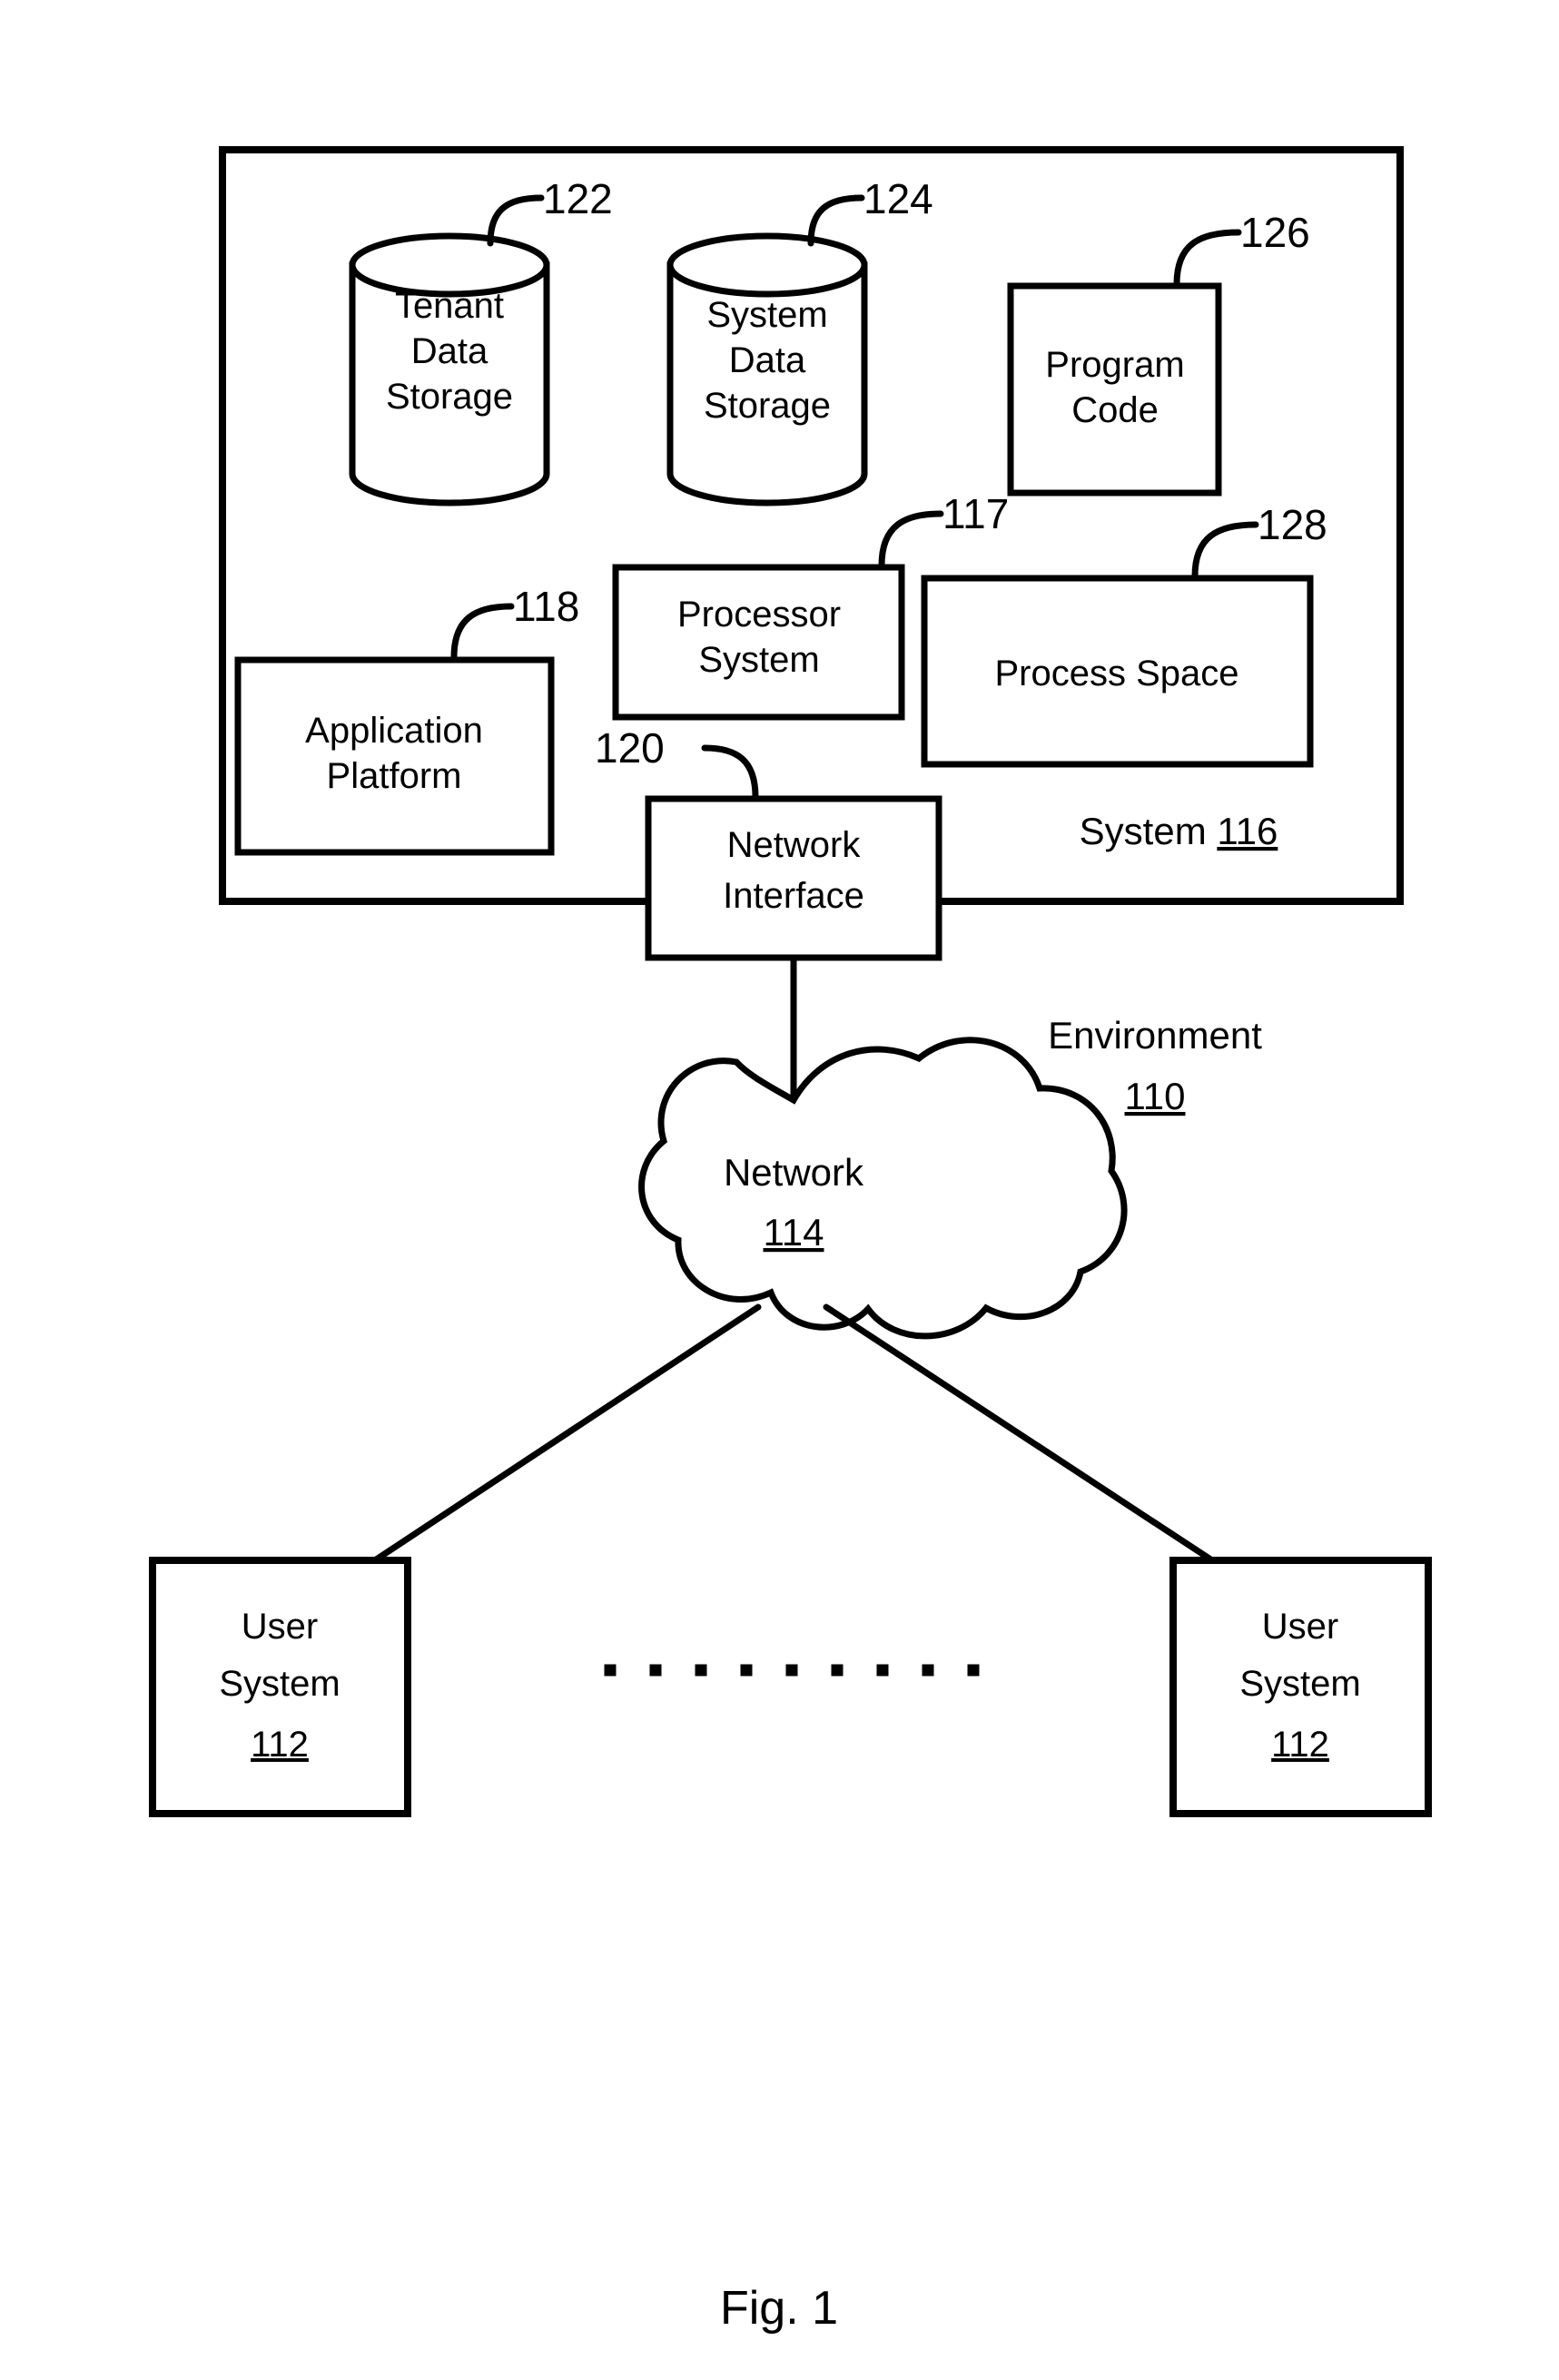  I want to click on system-storage-line-2: Data, so click(767, 360).